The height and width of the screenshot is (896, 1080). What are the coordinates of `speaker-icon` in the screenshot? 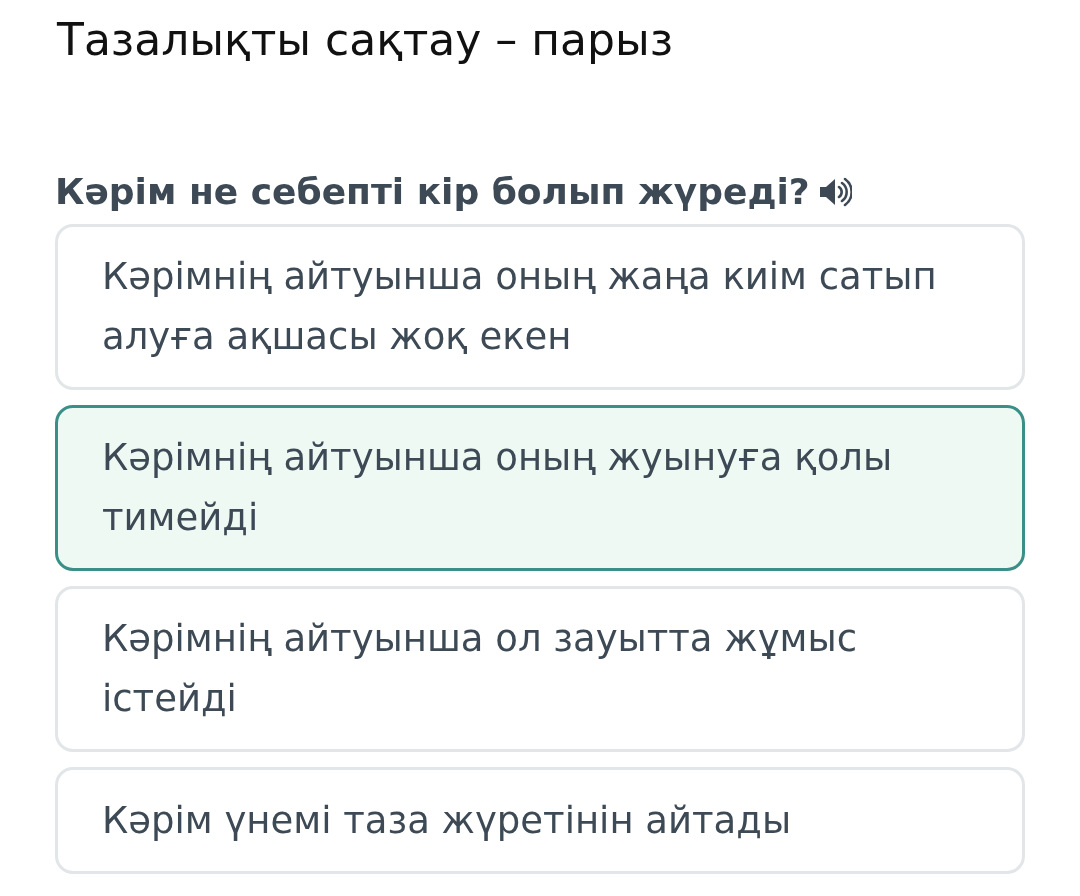 It's located at (834, 192).